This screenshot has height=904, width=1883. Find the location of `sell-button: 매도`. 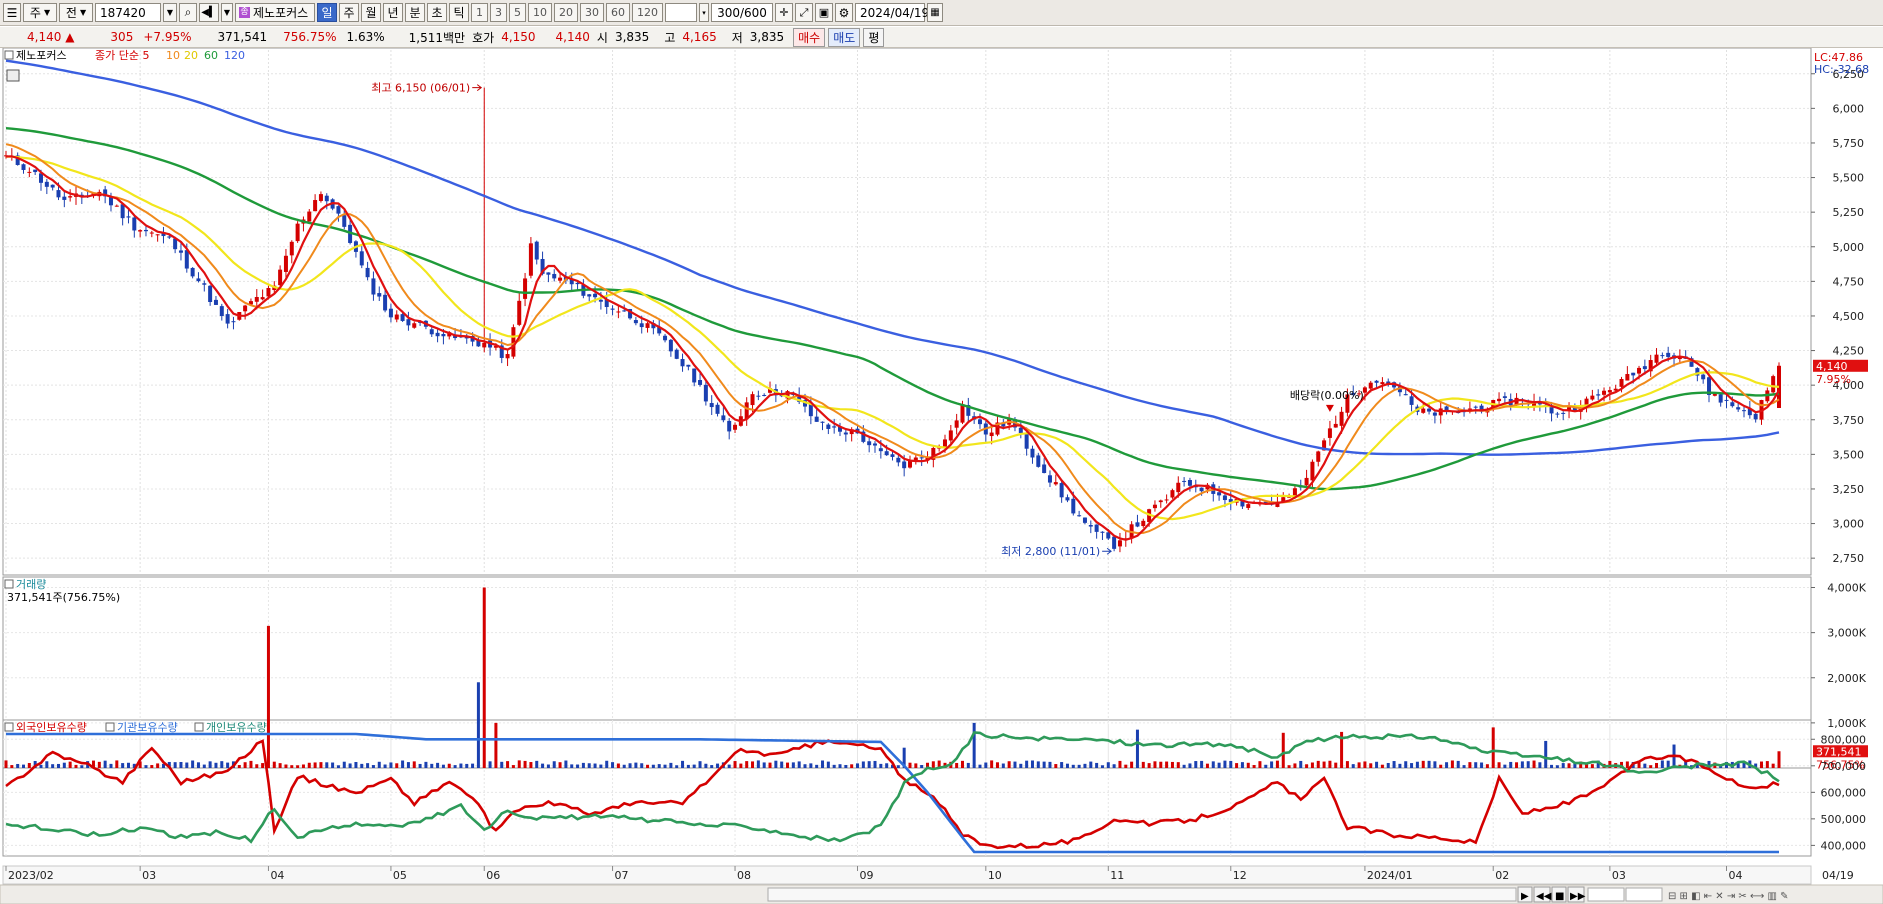

sell-button: 매도 is located at coordinates (844, 37).